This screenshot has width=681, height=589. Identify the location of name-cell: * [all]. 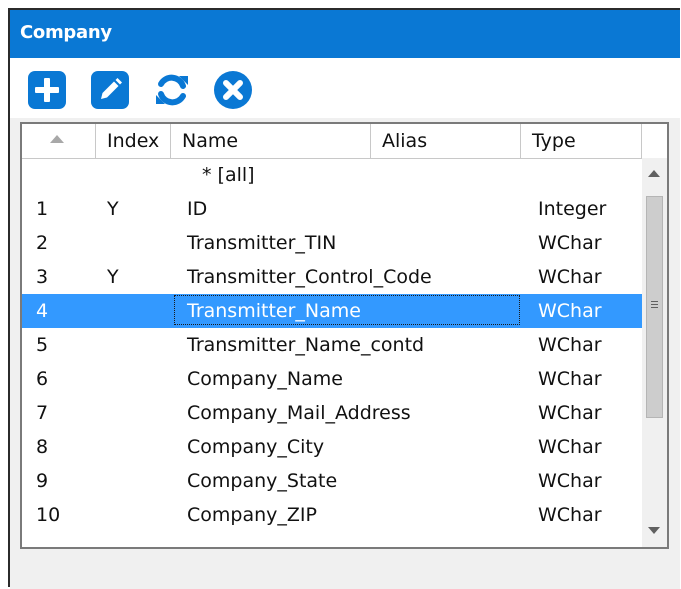
(228, 175).